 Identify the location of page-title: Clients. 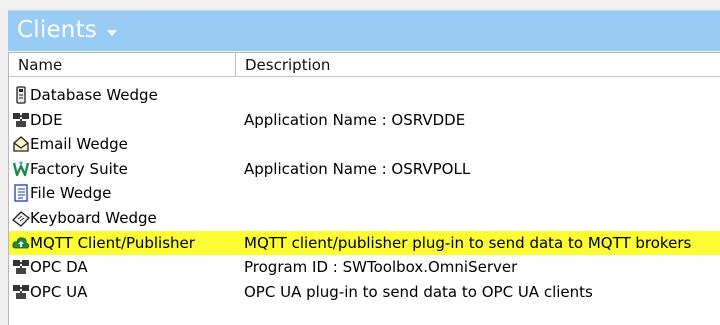
(57, 30).